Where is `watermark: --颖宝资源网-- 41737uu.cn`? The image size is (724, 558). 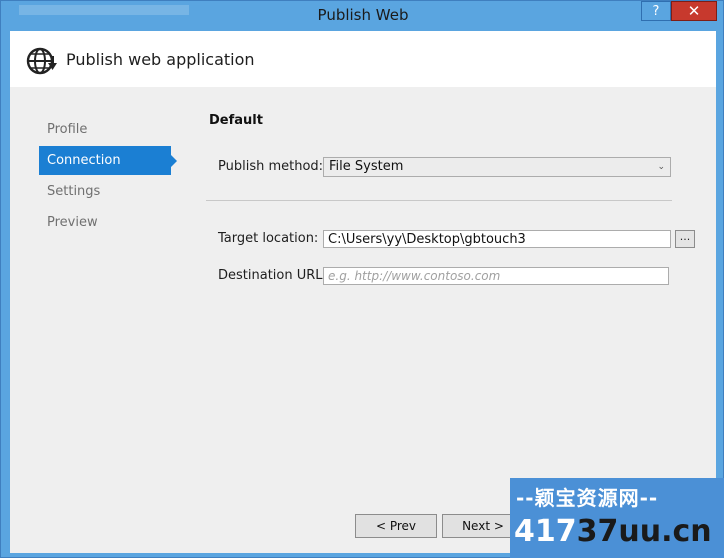
watermark: --颖宝资源网-- 41737uu.cn is located at coordinates (617, 518).